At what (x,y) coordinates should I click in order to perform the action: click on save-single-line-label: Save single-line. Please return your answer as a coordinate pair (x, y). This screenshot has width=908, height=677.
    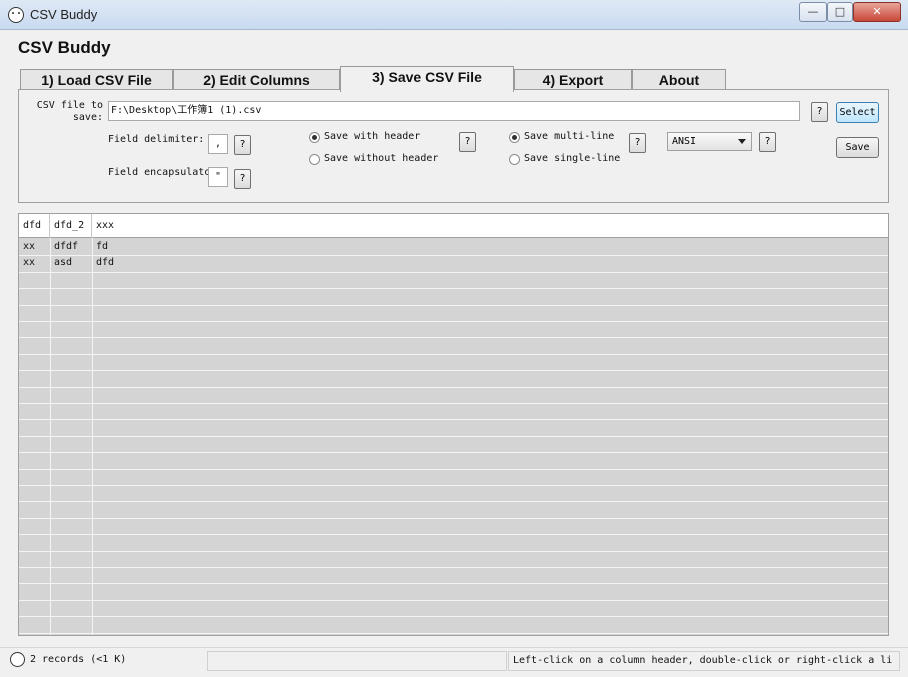
    Looking at the image, I should click on (572, 158).